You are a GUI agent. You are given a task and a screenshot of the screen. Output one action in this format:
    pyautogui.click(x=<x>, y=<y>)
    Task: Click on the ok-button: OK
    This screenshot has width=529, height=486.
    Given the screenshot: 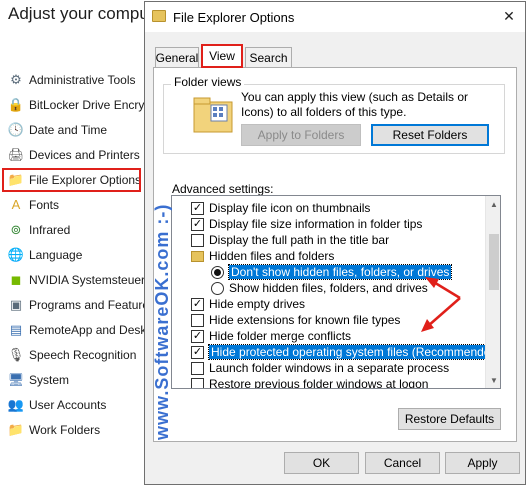 What is the action you would take?
    pyautogui.click(x=321, y=463)
    